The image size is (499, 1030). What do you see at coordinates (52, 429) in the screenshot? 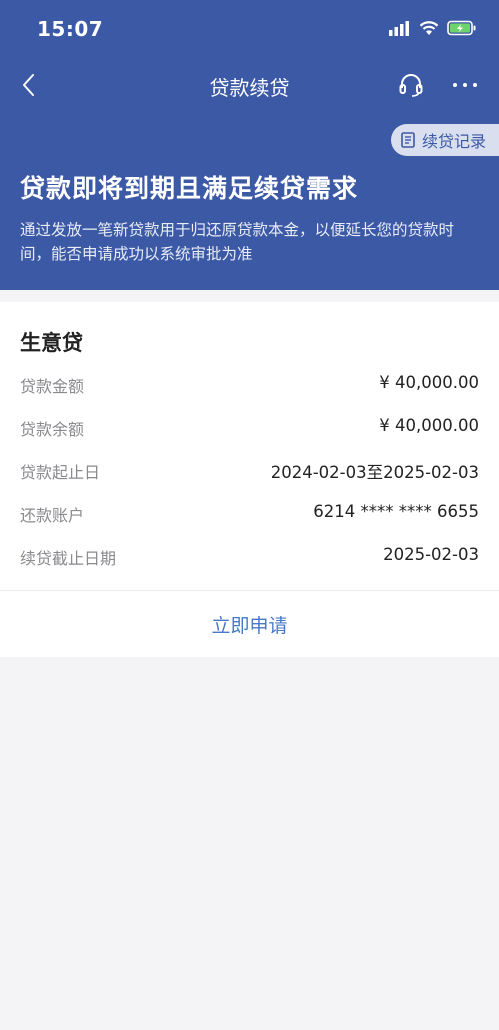
I see `row-label: 贷款余额` at bounding box center [52, 429].